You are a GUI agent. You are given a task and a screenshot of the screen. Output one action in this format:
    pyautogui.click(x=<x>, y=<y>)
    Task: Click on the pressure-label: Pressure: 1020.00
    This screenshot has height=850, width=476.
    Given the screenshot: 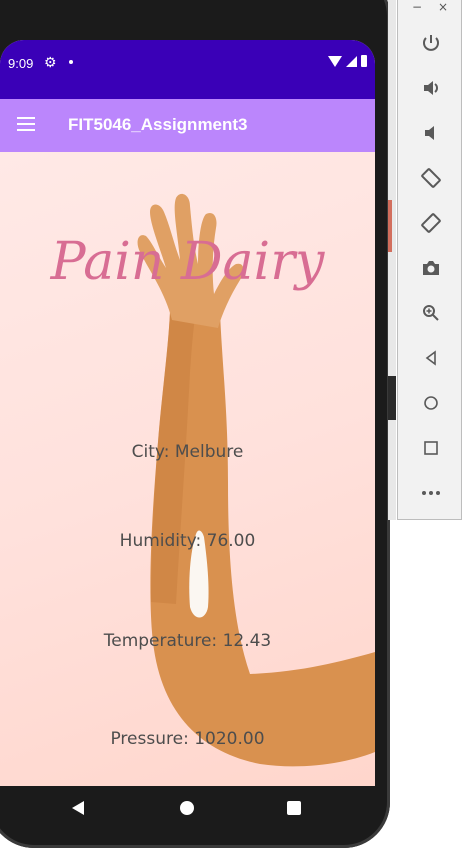 What is the action you would take?
    pyautogui.click(x=187, y=739)
    